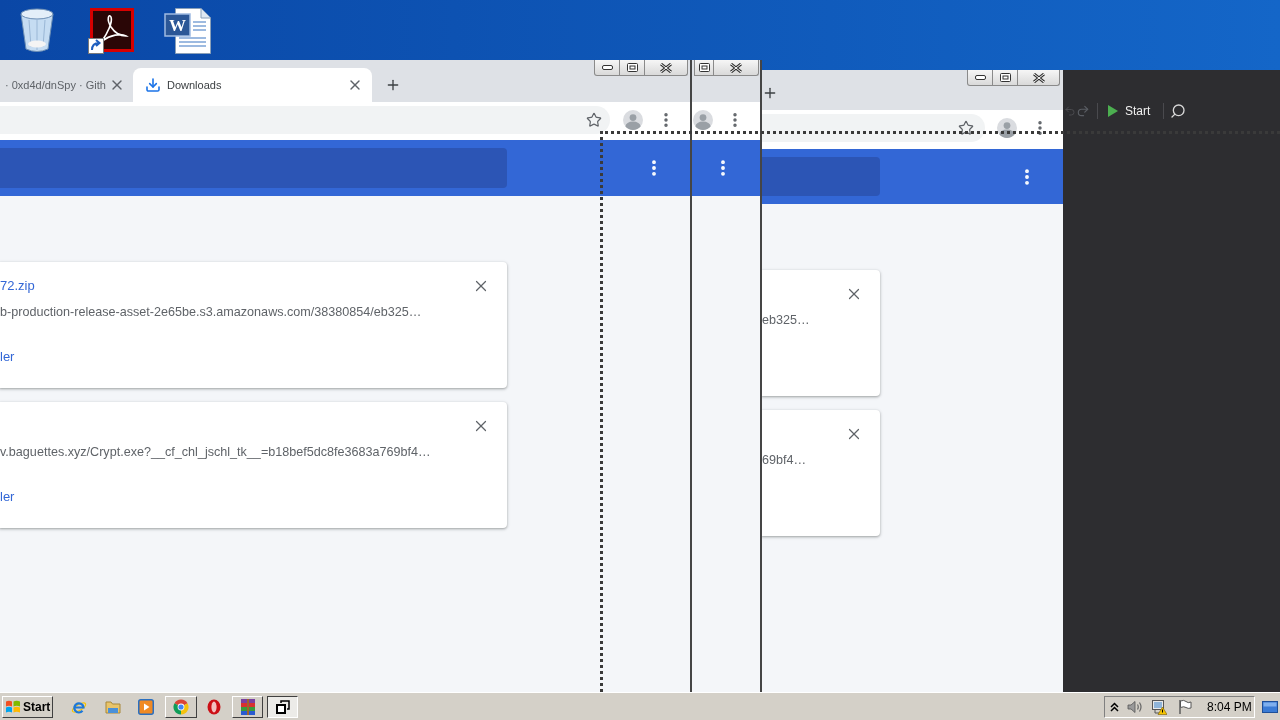 The image size is (1280, 720). What do you see at coordinates (1114, 706) in the screenshot?
I see `tray-expand-icon` at bounding box center [1114, 706].